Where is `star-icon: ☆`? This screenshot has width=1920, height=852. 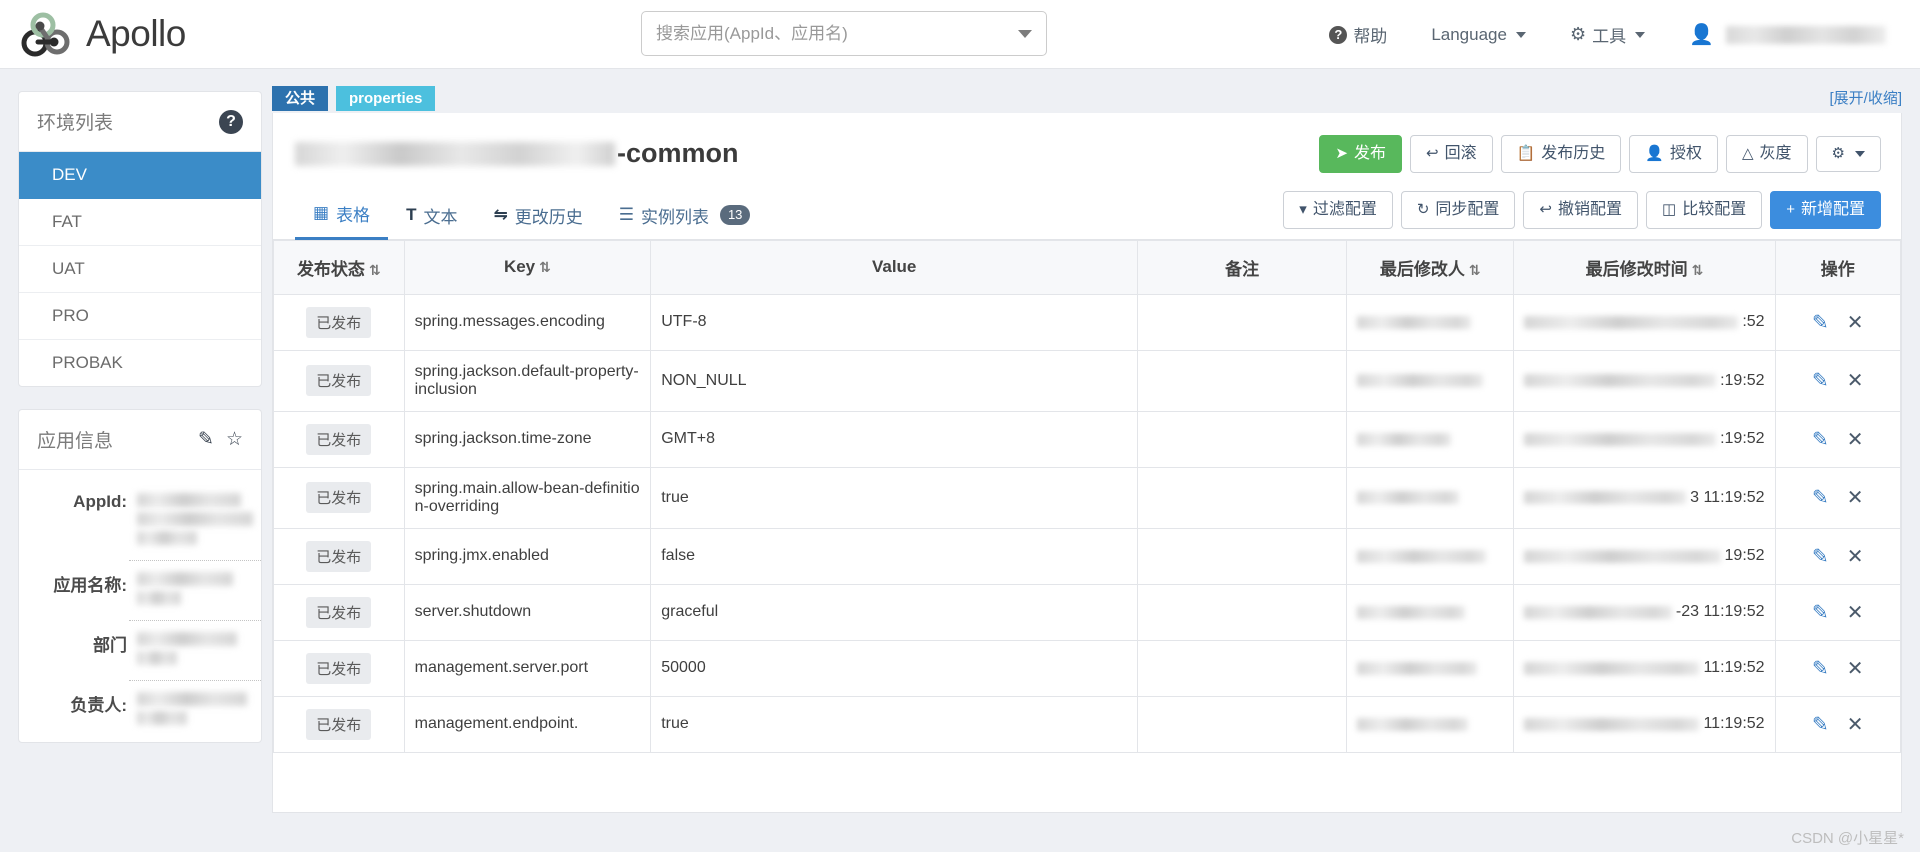
star-icon: ☆ is located at coordinates (234, 439).